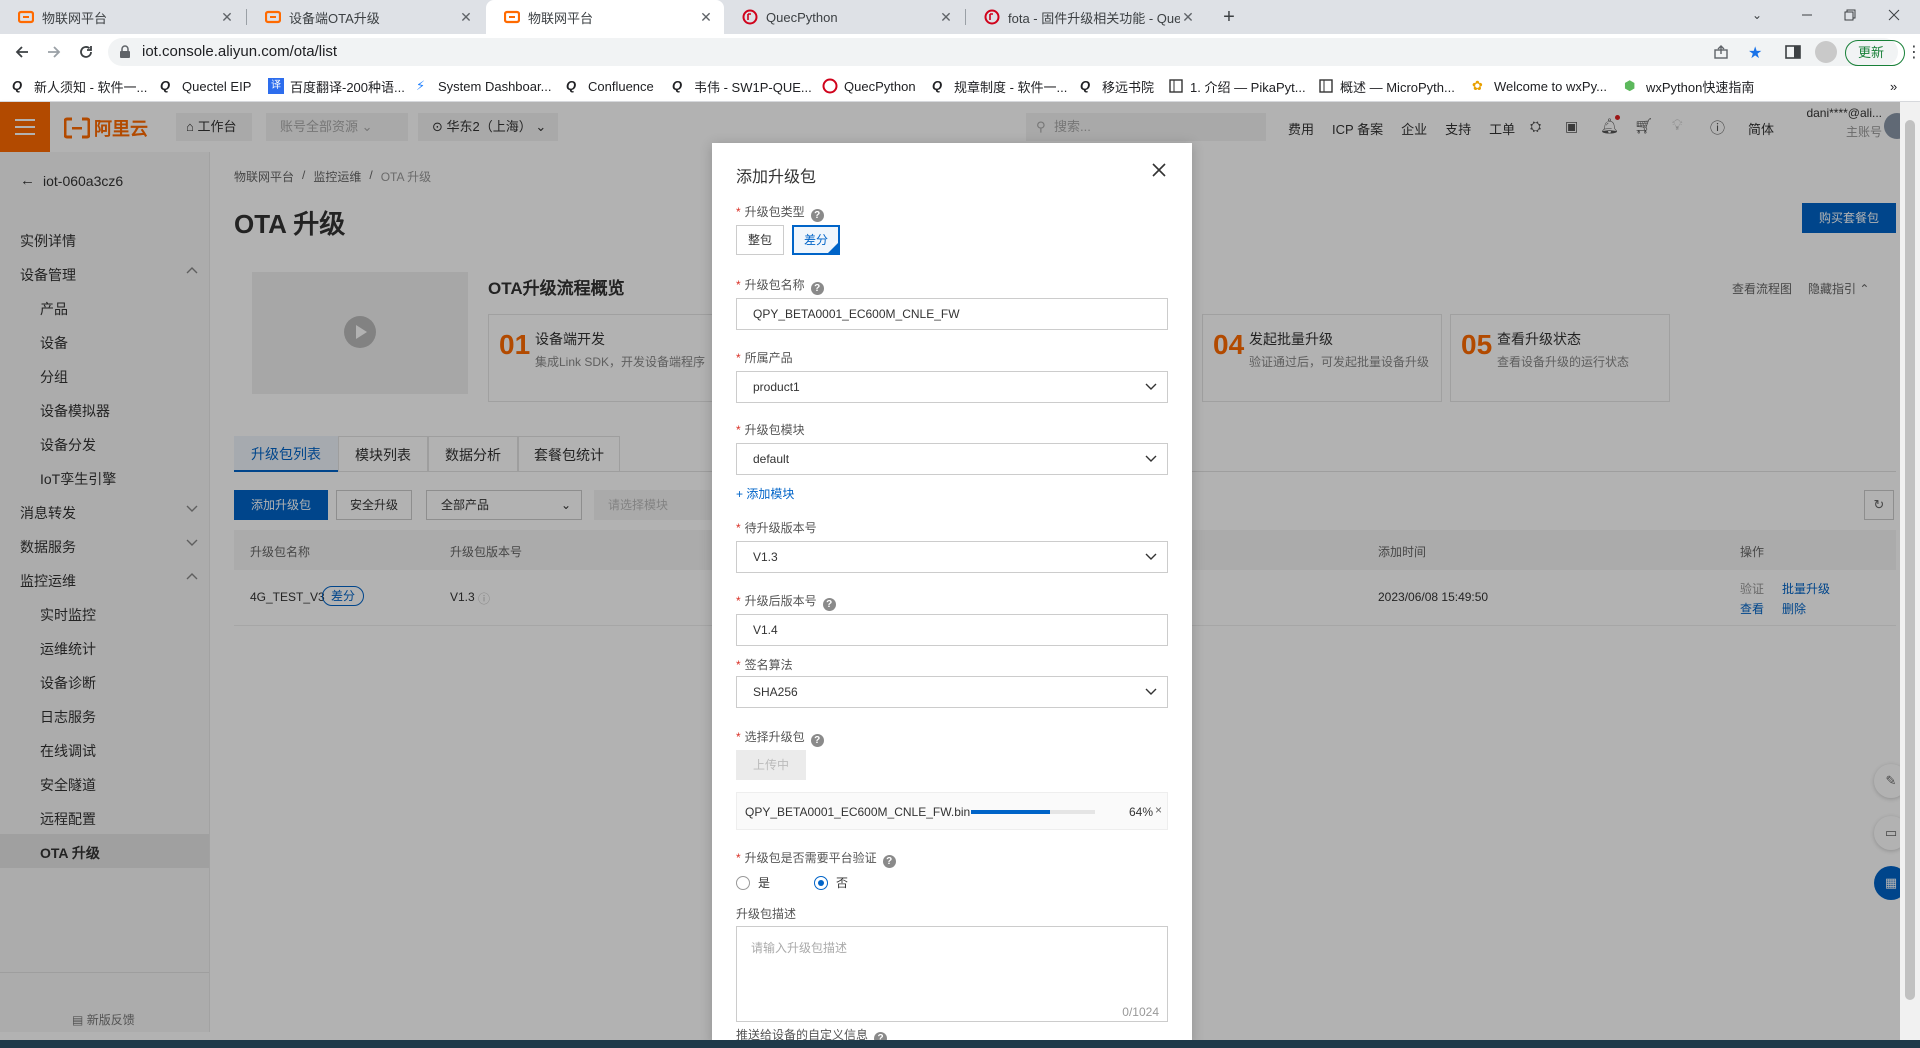 This screenshot has height=1048, width=1920. I want to click on page-scrollbar, so click(1910, 571).